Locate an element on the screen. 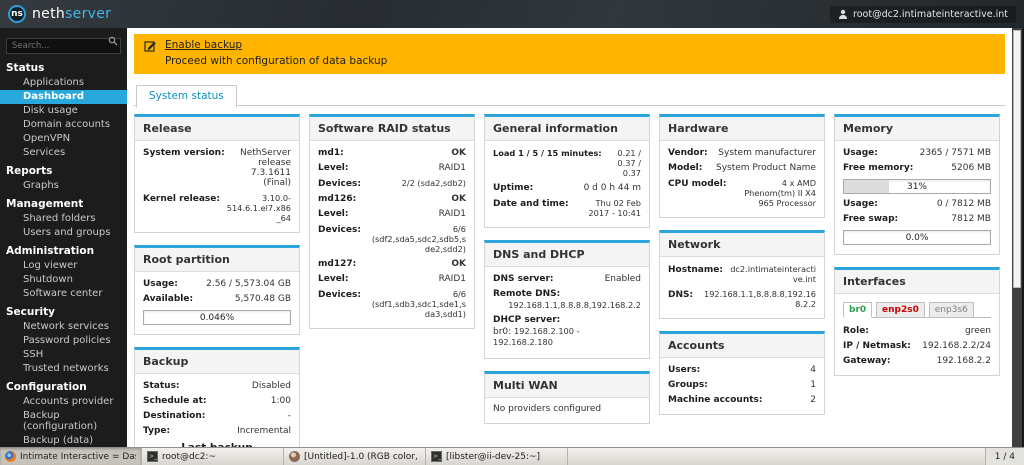 This screenshot has height=465, width=1024. row-label: Free swap: is located at coordinates (871, 218).